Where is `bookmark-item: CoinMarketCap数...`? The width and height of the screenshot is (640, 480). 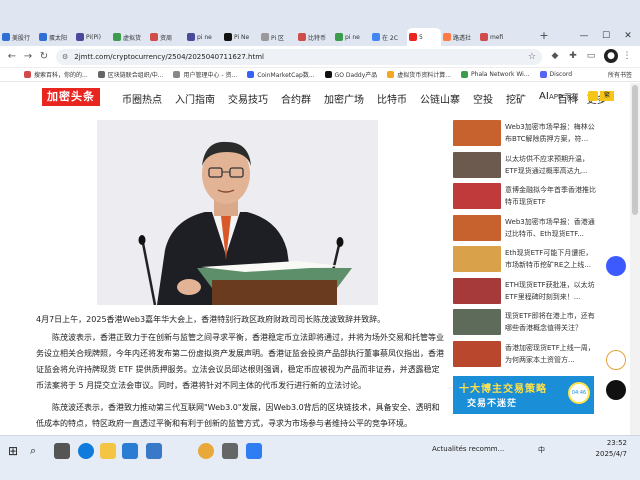 bookmark-item: CoinMarketCap数... is located at coordinates (281, 74).